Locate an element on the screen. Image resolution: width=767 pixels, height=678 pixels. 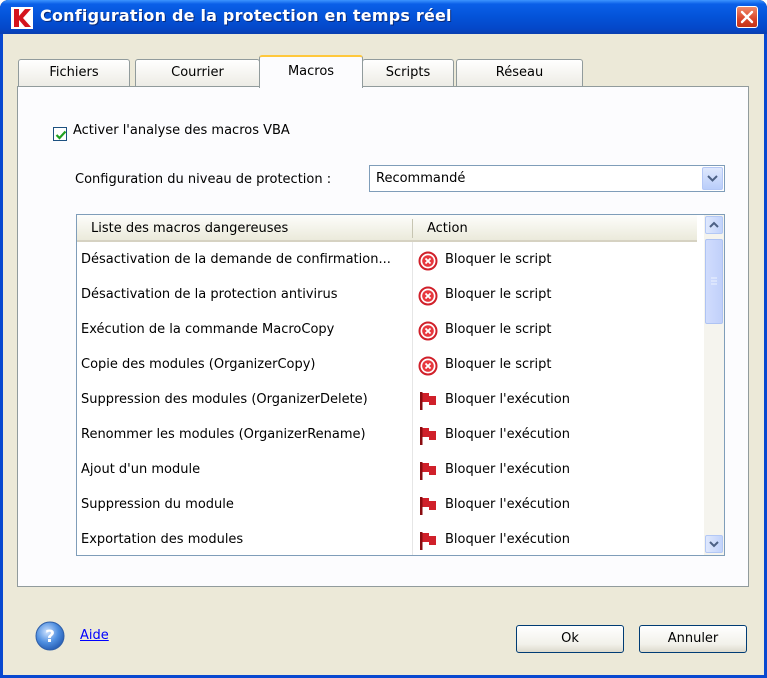
tab-label: Macros is located at coordinates (311, 71).